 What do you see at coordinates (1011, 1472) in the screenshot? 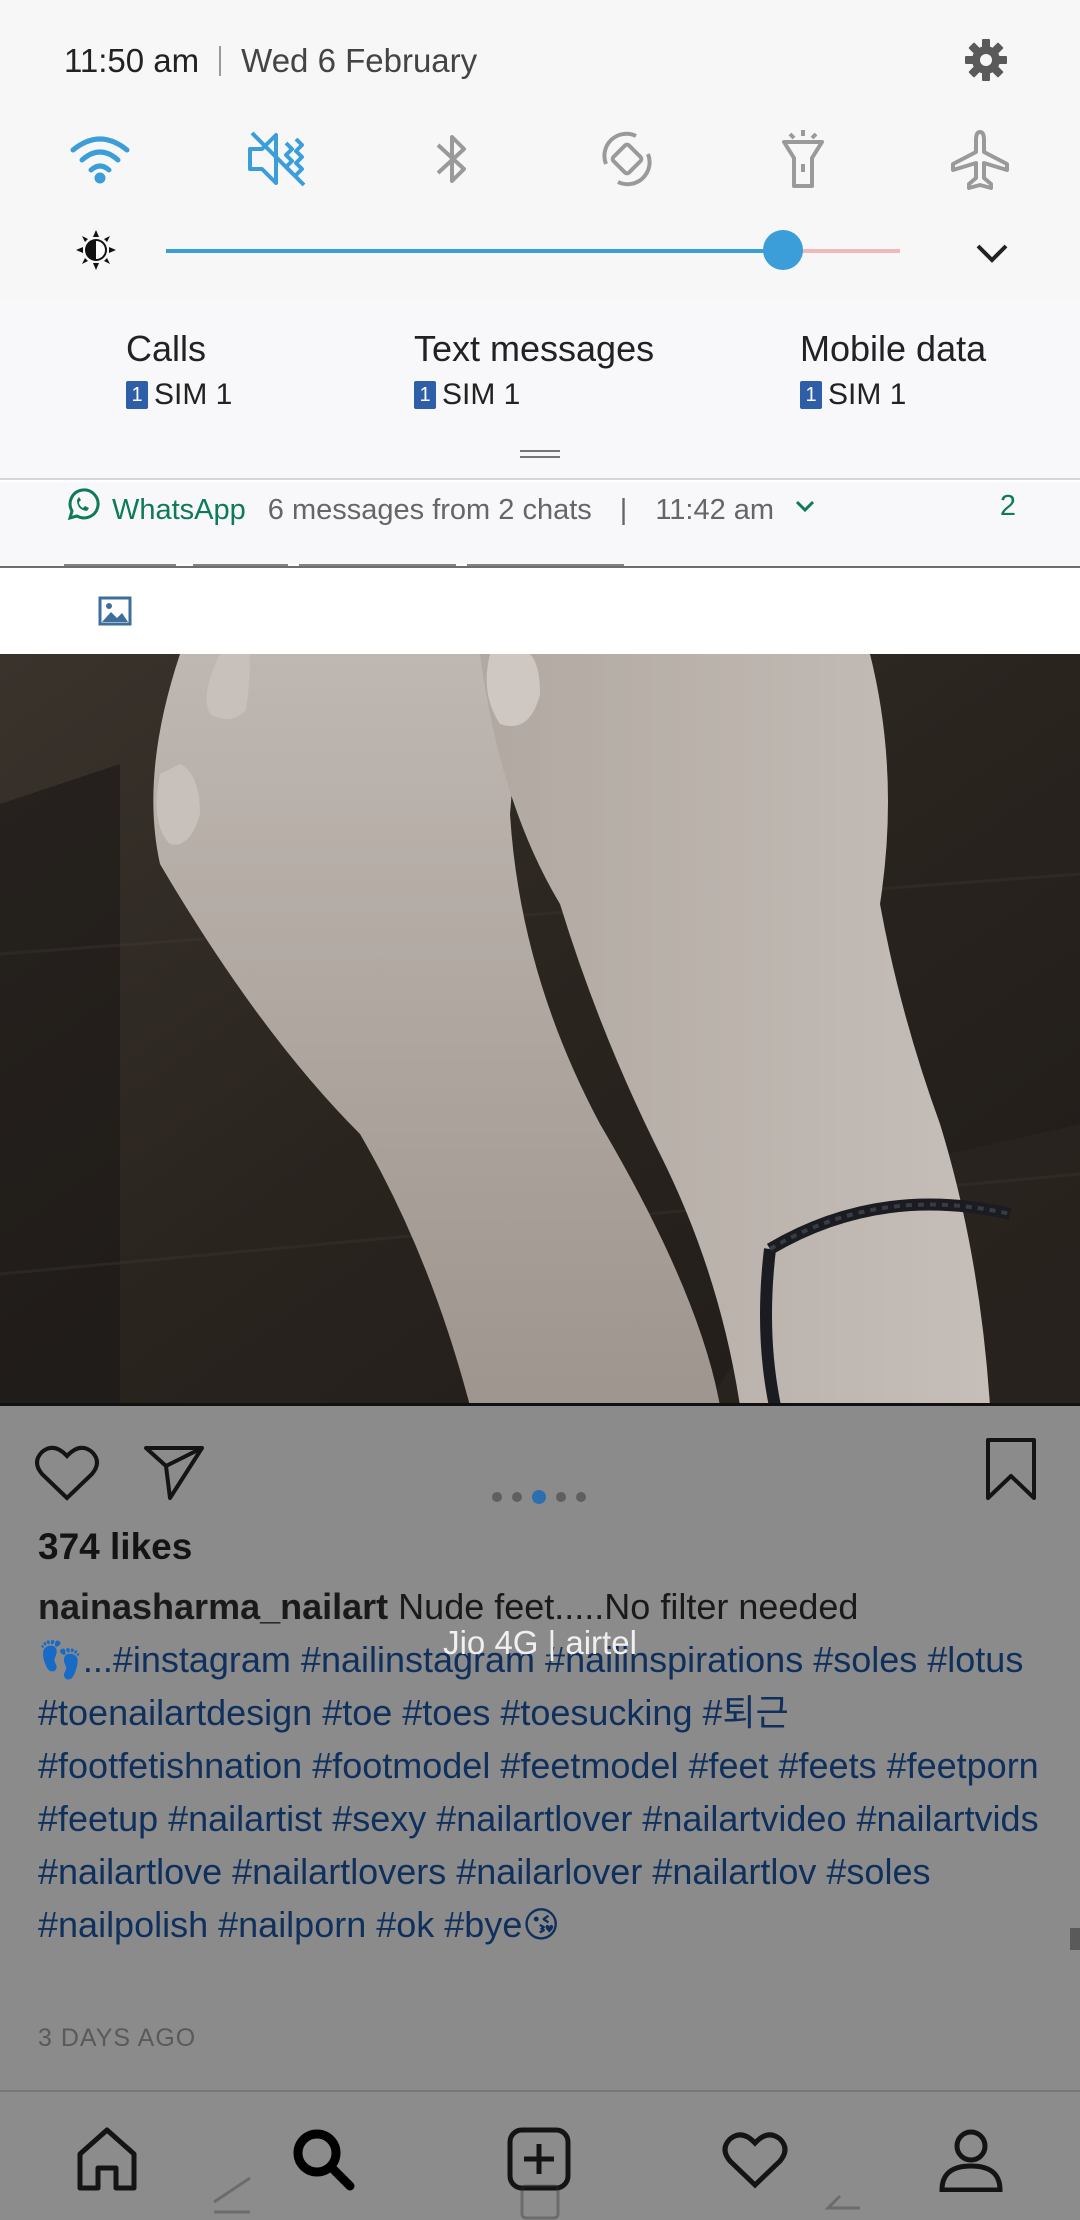
I see `save-bookmark-icon` at bounding box center [1011, 1472].